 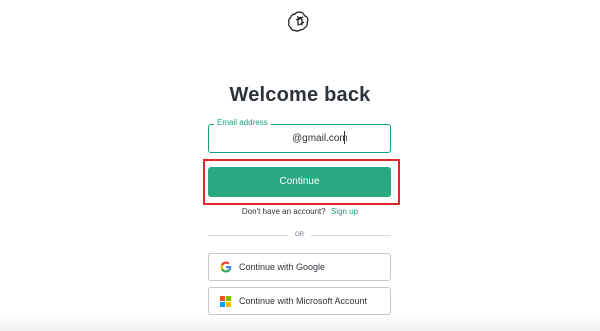 What do you see at coordinates (299, 182) in the screenshot?
I see `continue-button: Continue` at bounding box center [299, 182].